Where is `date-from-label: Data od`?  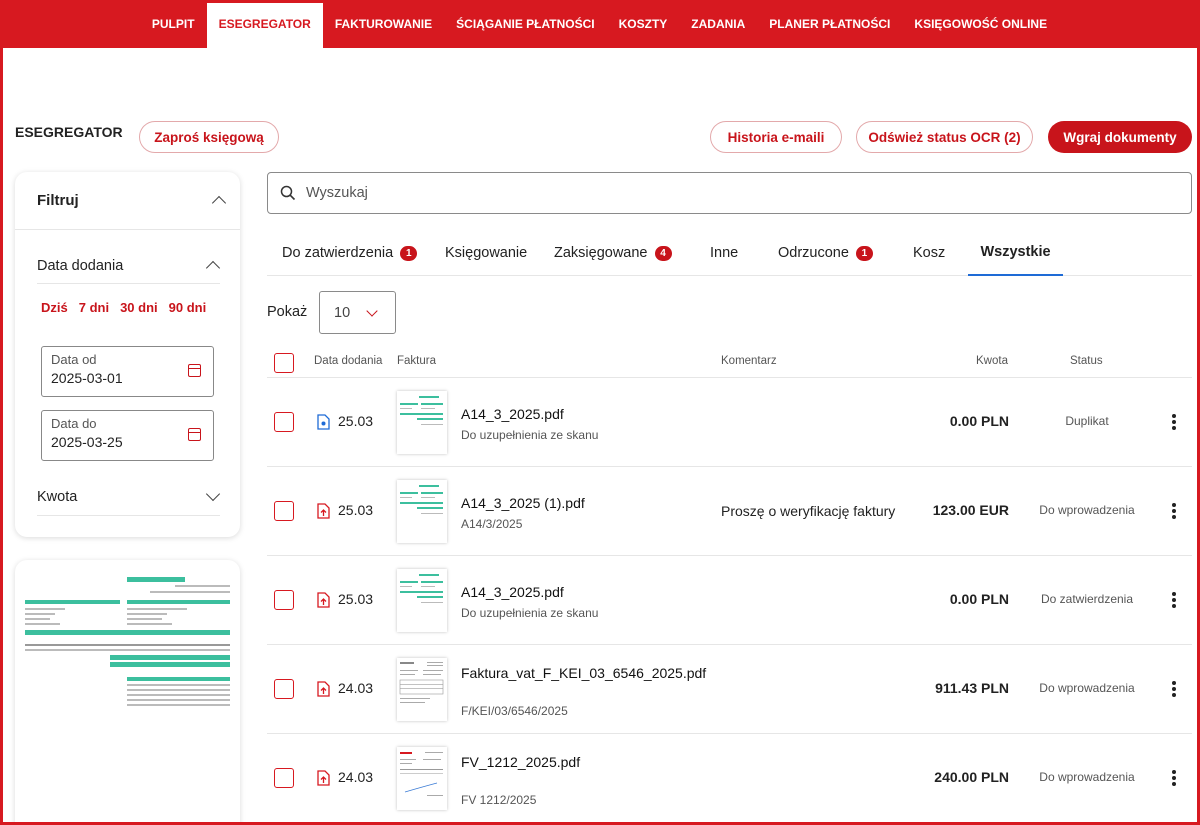
date-from-label: Data od is located at coordinates (74, 359).